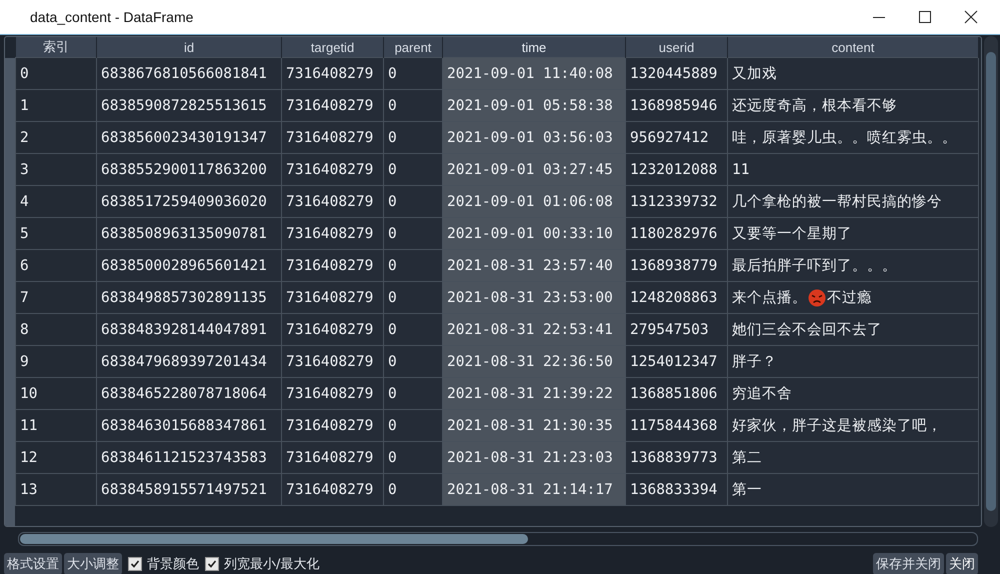  I want to click on checkbox-label: 列宽最小/最大化, so click(272, 564).